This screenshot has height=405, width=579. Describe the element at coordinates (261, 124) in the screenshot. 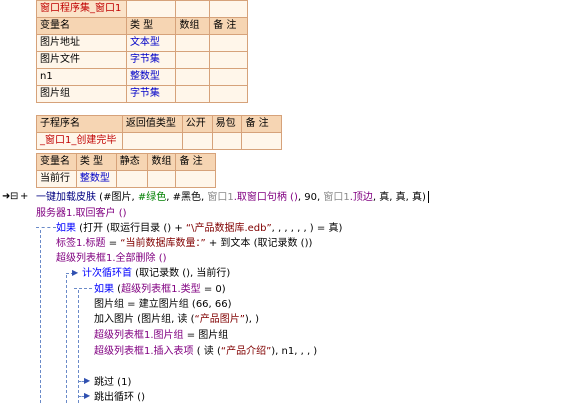

I see `col-sub-note: 备 注` at that location.